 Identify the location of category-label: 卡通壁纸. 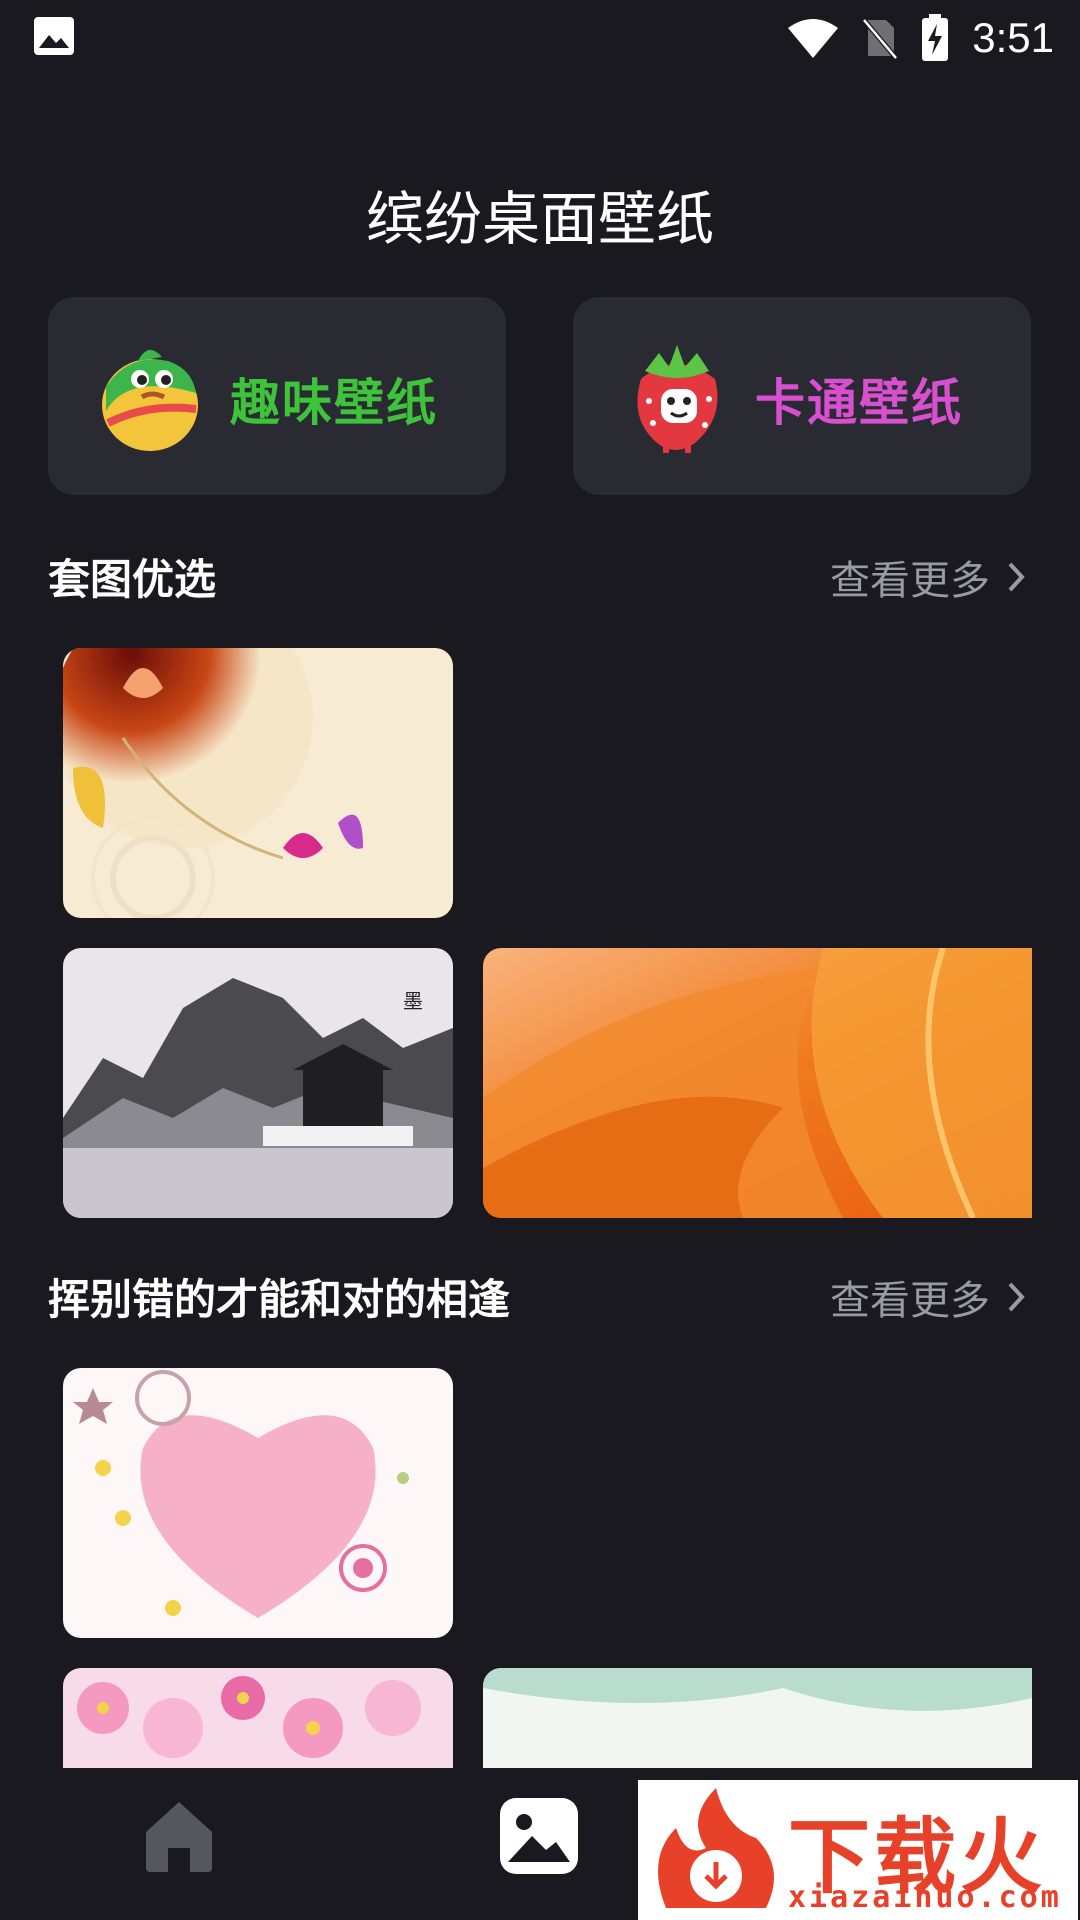
(859, 403).